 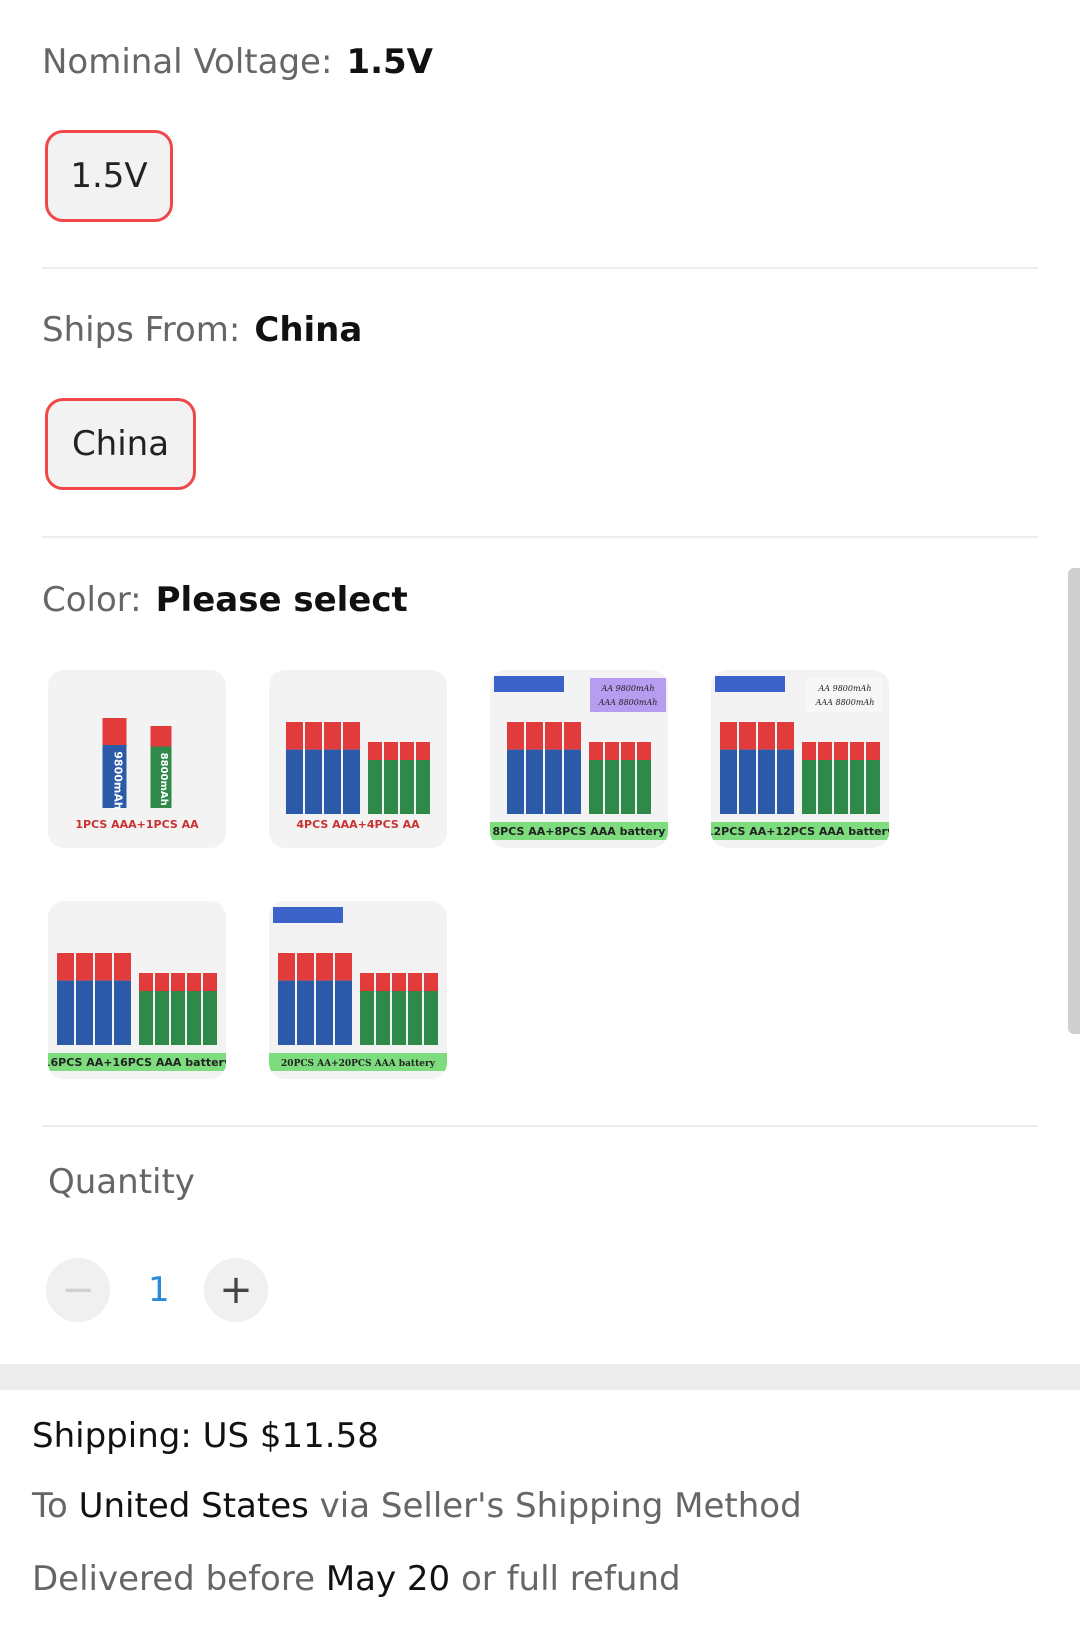 I want to click on shipping-price-line: Shipping: US $11.58, so click(x=205, y=1436).